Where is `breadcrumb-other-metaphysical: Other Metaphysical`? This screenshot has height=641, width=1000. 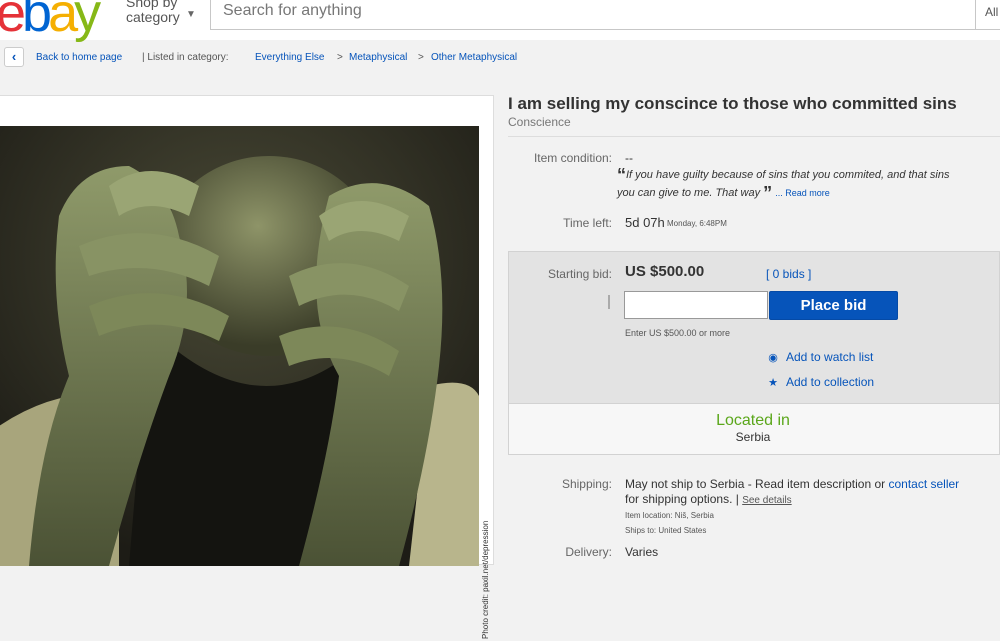 breadcrumb-other-metaphysical: Other Metaphysical is located at coordinates (474, 57).